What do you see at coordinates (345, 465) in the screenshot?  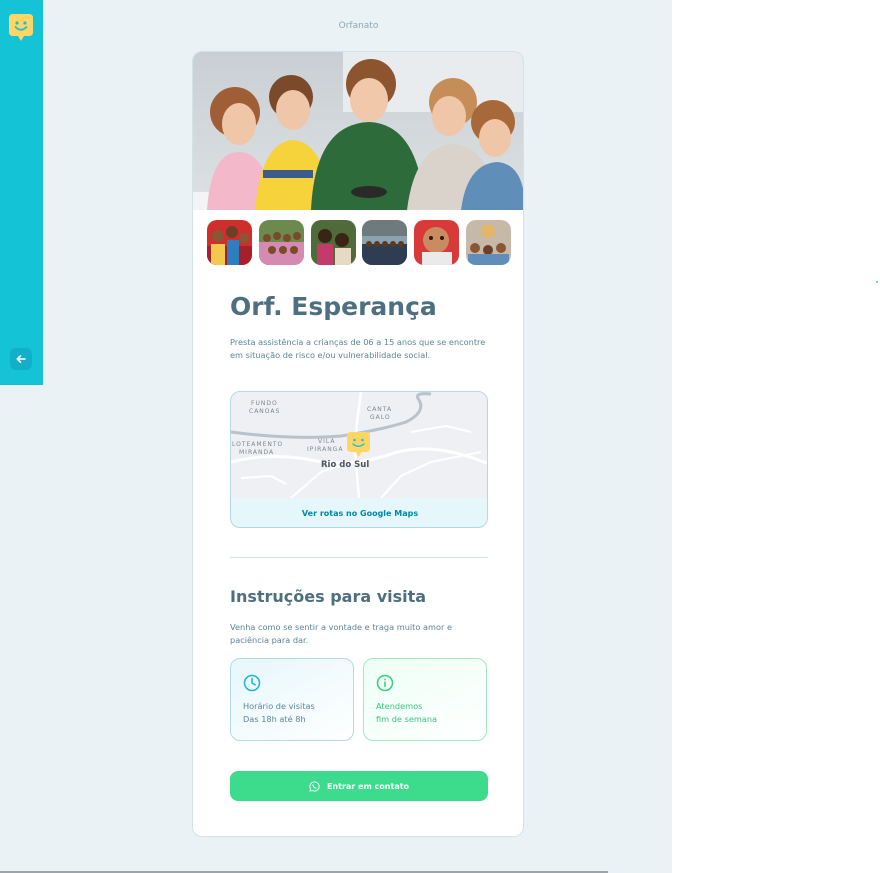 I see `map-city-label: Rio do Sul` at bounding box center [345, 465].